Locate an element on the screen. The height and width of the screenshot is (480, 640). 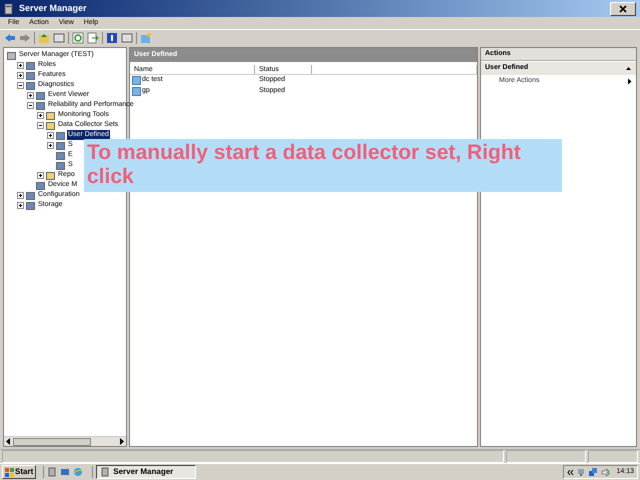
help-icon is located at coordinates (112, 38).